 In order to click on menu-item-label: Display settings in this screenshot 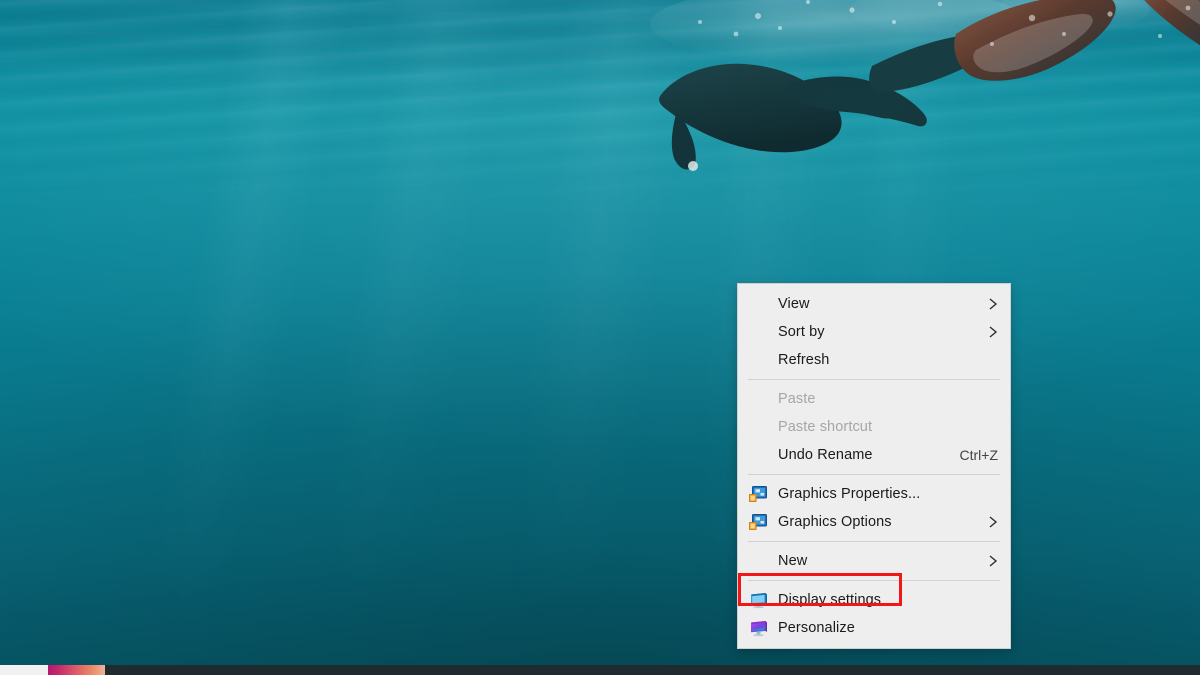, I will do `click(830, 599)`.